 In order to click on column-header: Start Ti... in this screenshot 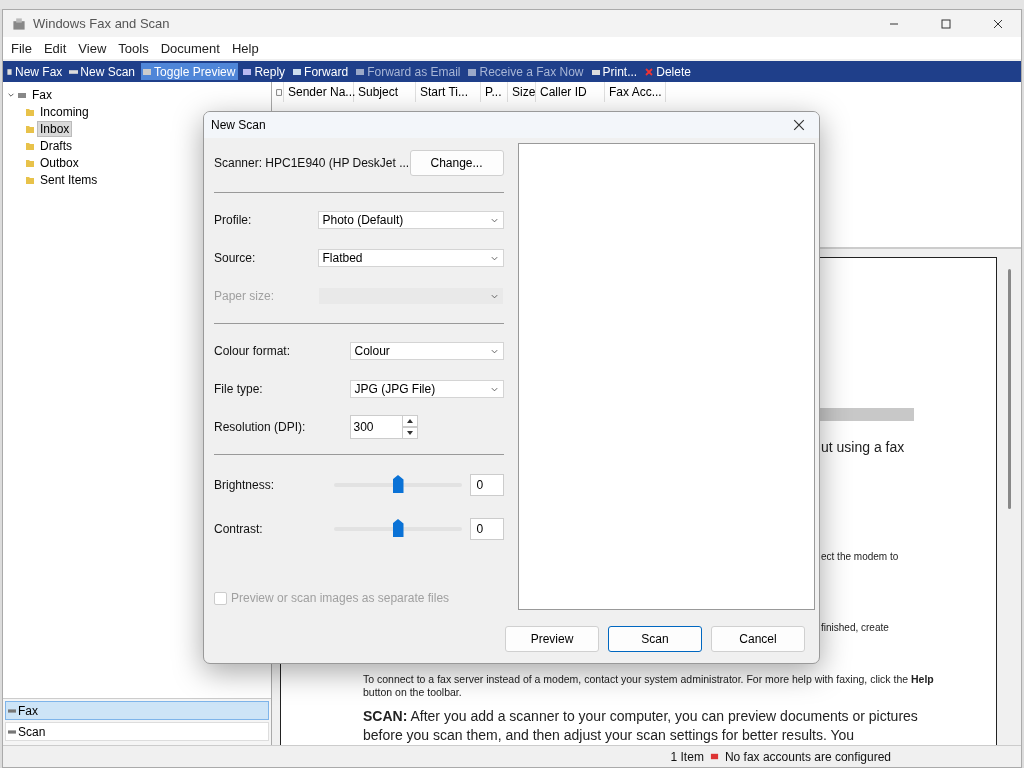, I will do `click(448, 92)`.